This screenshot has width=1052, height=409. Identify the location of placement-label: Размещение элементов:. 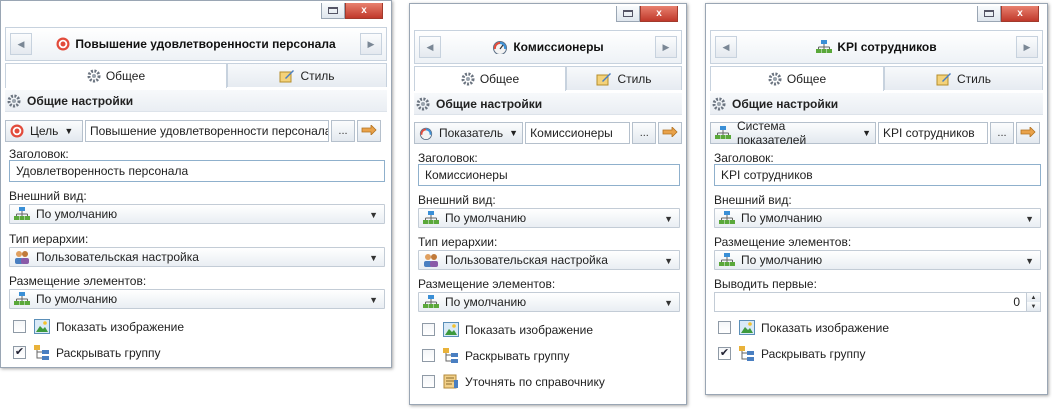
(78, 281).